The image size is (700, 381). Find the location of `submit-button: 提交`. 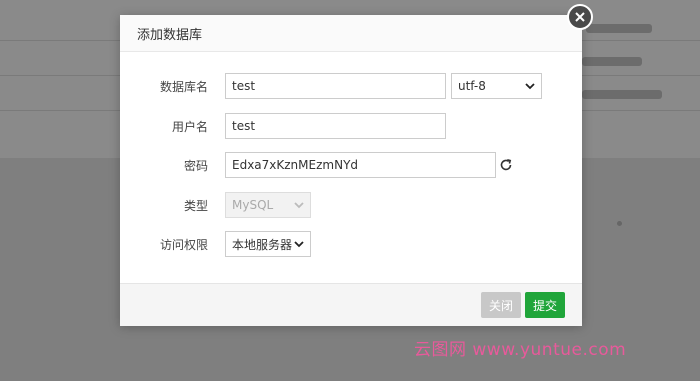

submit-button: 提交 is located at coordinates (545, 305).